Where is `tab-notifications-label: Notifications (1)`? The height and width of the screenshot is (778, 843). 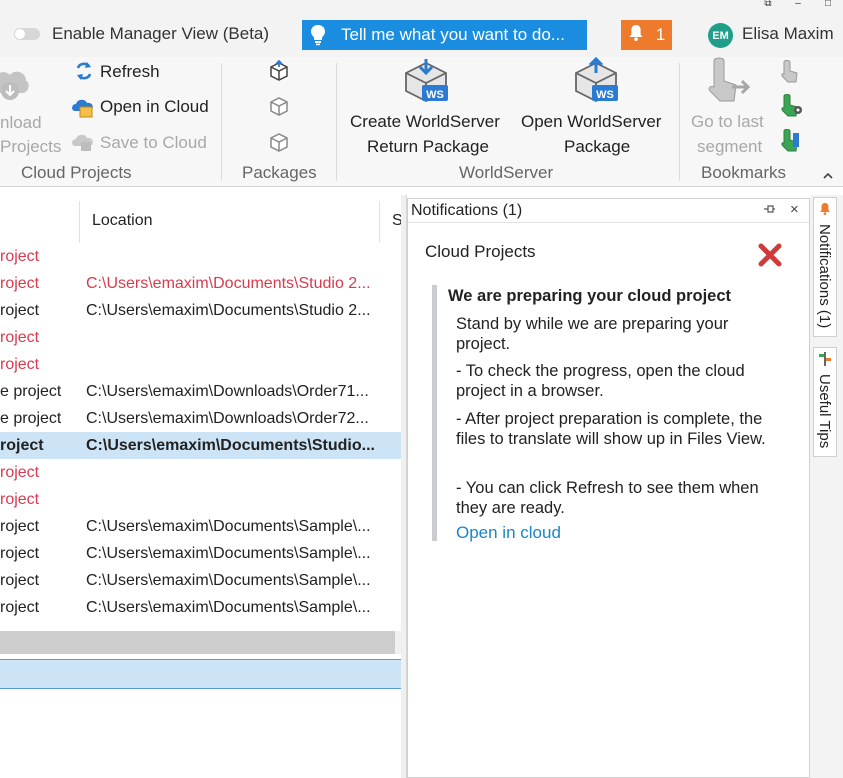 tab-notifications-label: Notifications (1) is located at coordinates (824, 276).